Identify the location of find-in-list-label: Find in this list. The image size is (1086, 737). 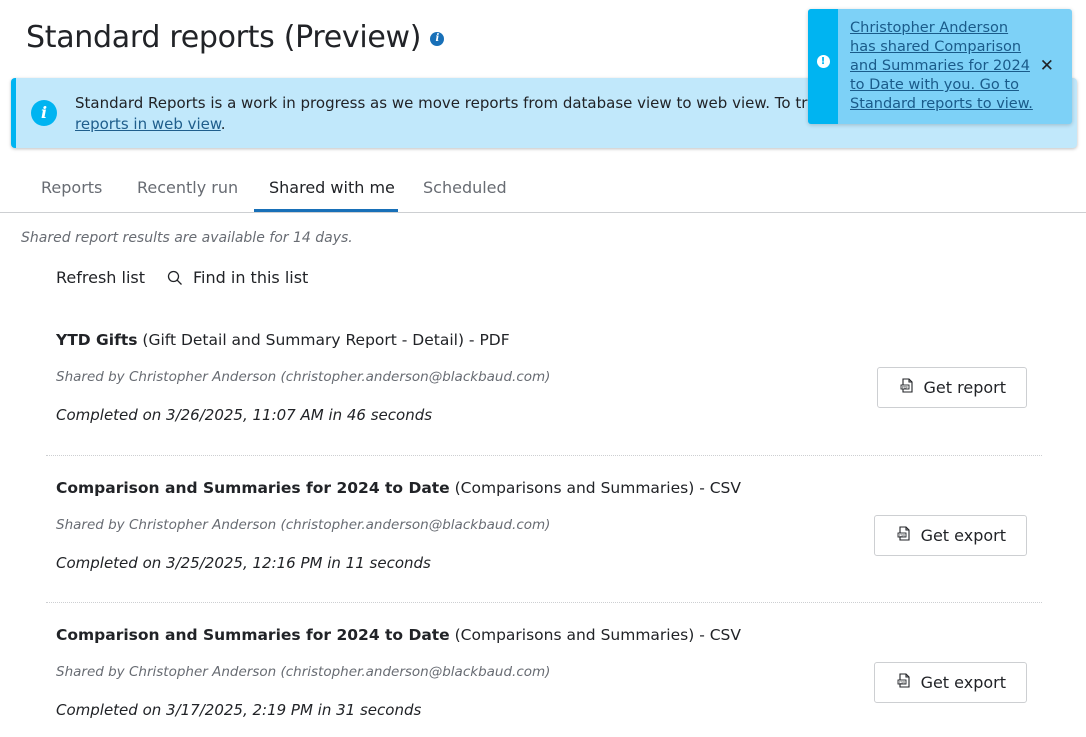
(251, 277).